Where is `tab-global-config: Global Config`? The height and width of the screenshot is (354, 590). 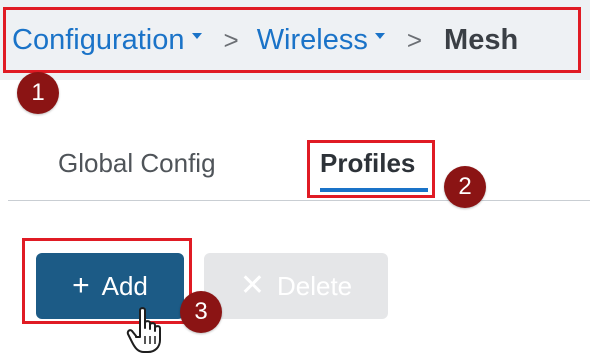 tab-global-config: Global Config is located at coordinates (137, 163).